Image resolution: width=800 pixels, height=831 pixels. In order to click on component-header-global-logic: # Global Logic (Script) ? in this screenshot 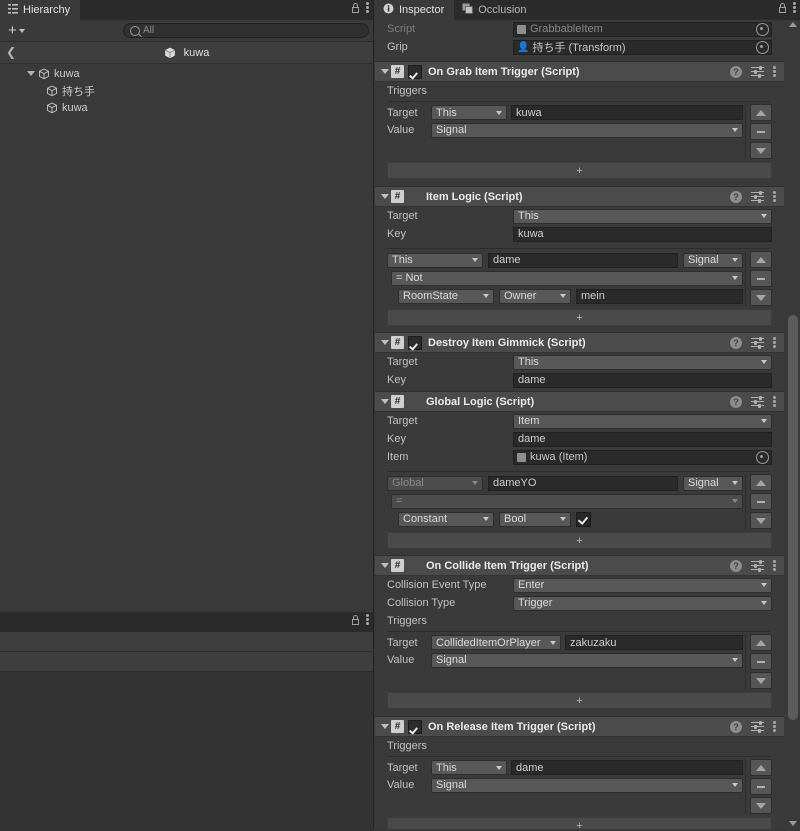, I will do `click(579, 401)`.